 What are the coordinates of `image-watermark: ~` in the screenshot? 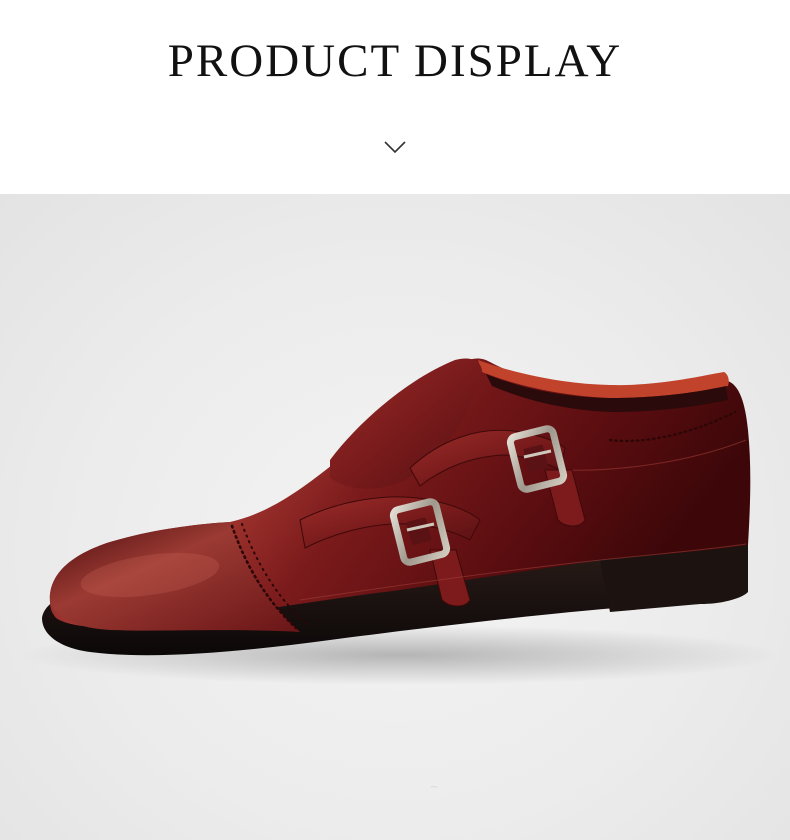 It's located at (434, 787).